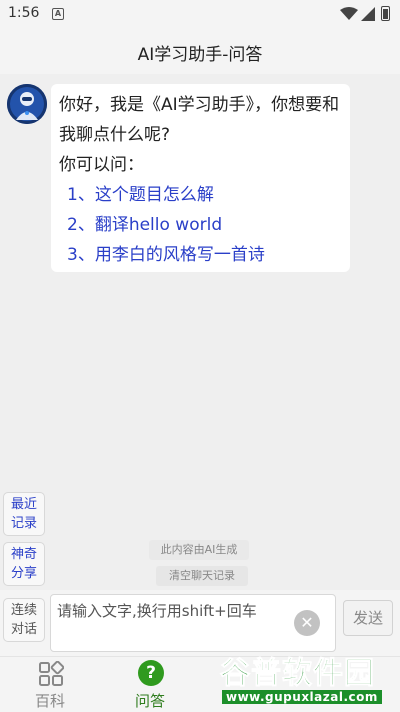 The height and width of the screenshot is (712, 400). Describe the element at coordinates (200, 623) in the screenshot. I see `input-bar: 连续 对话 请输入文字,换行用shift+回车 ✕ 发送` at that location.